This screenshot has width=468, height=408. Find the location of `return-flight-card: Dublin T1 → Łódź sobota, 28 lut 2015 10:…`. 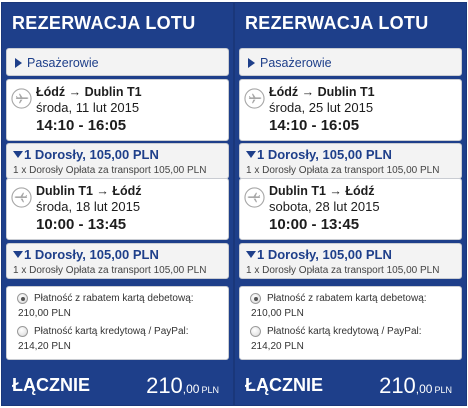

return-flight-card: Dublin T1 → Łódź sobota, 28 lut 2015 10:… is located at coordinates (350, 209).